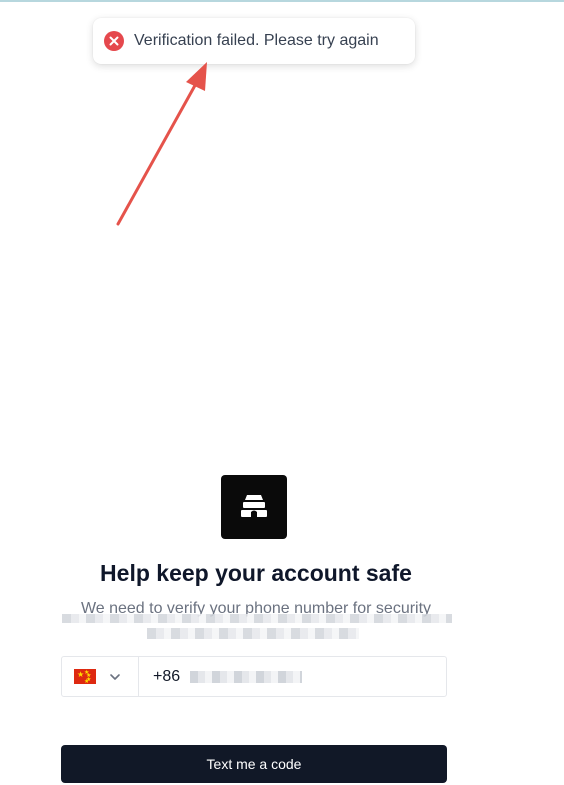 Image resolution: width=564 pixels, height=785 pixels. What do you see at coordinates (100, 676) in the screenshot?
I see `country-code-select: ★ ★ ★ ★ ★` at bounding box center [100, 676].